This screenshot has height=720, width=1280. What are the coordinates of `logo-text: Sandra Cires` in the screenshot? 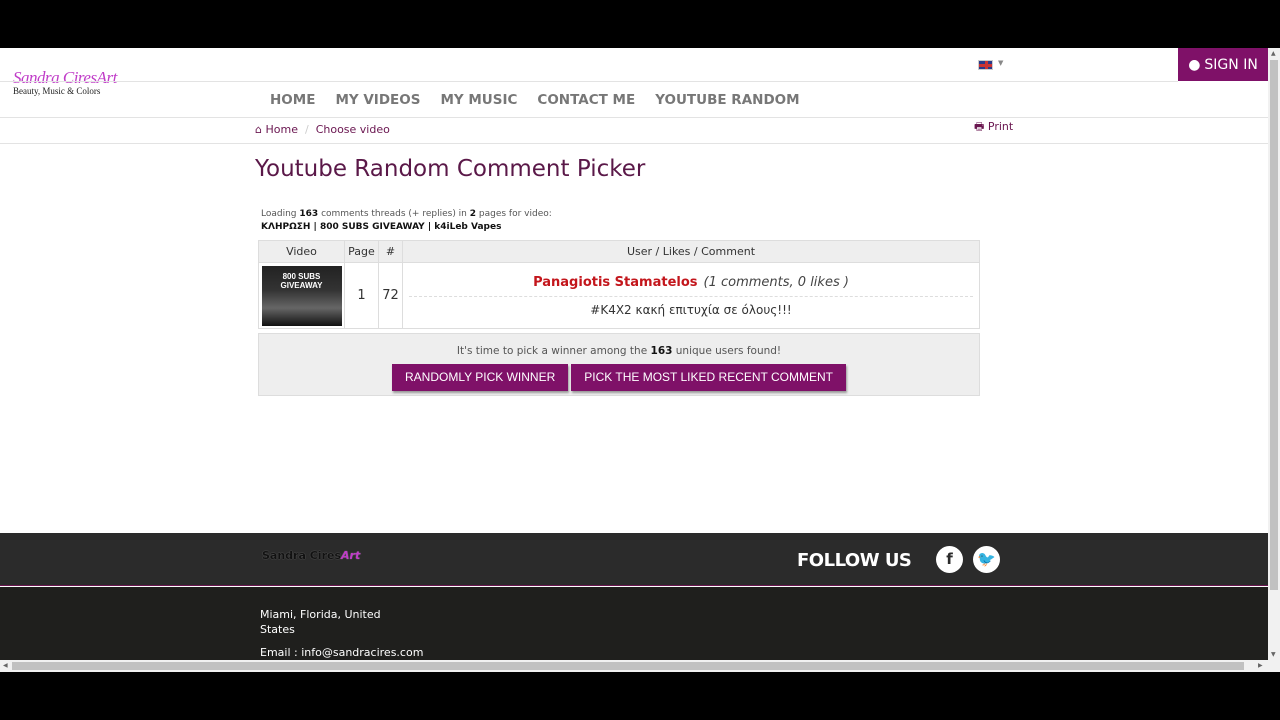 It's located at (55, 77).